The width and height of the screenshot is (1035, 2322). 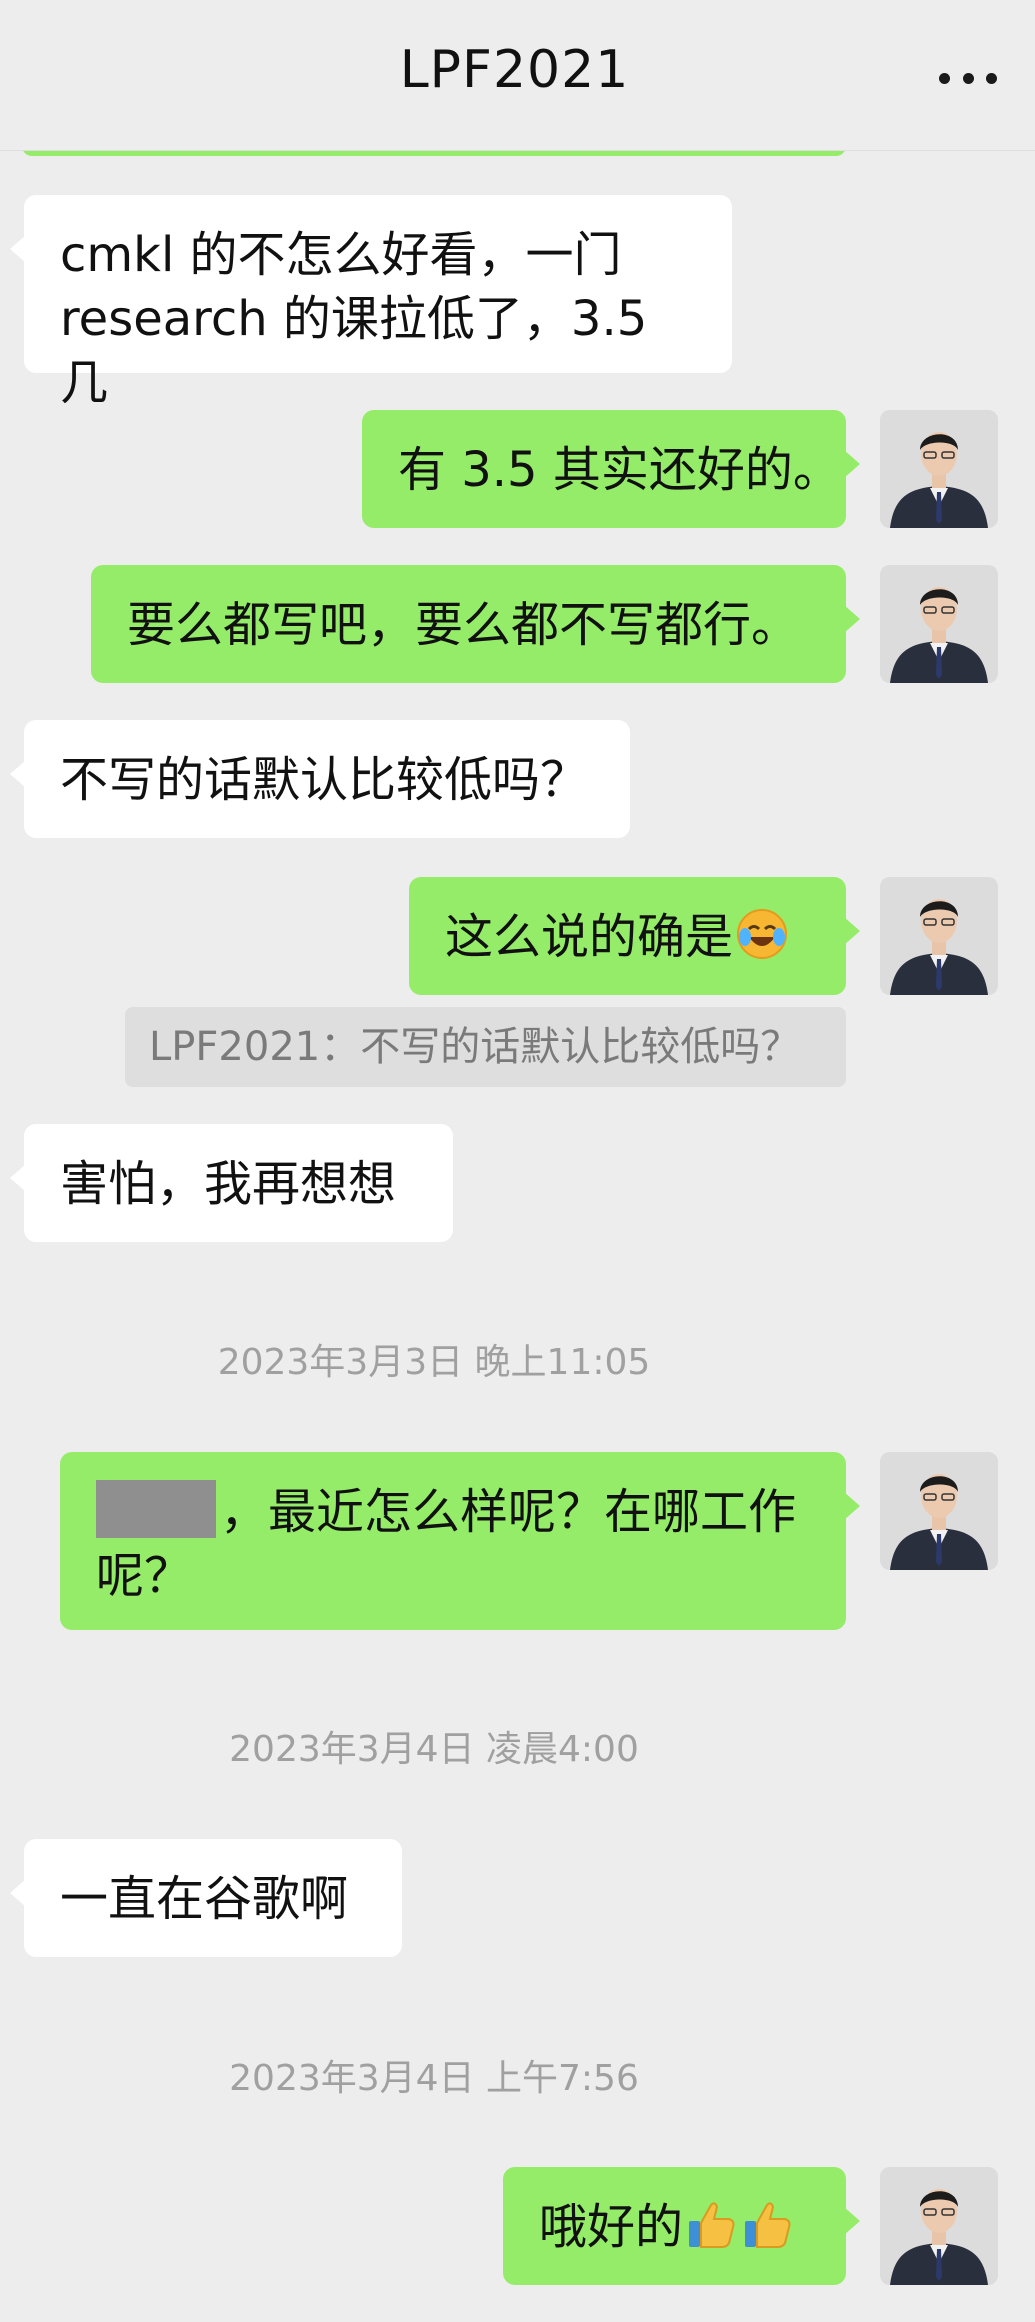 I want to click on chat-header: LPF2021, so click(x=517, y=75).